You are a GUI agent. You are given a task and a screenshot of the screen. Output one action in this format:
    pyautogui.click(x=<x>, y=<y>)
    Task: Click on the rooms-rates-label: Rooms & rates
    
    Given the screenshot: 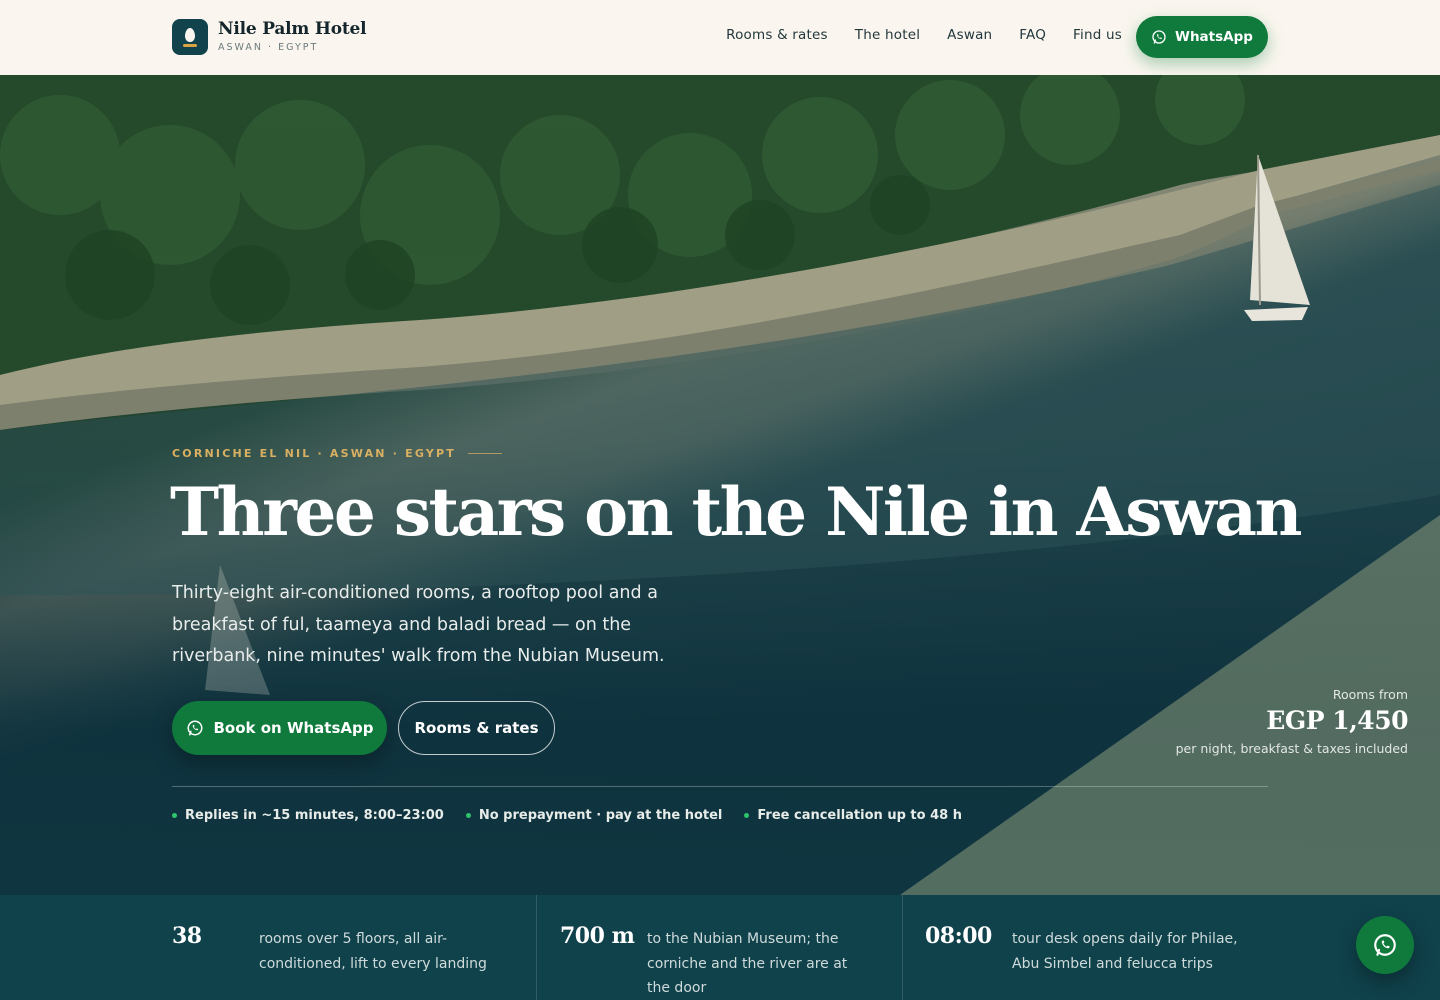 What is the action you would take?
    pyautogui.click(x=476, y=728)
    